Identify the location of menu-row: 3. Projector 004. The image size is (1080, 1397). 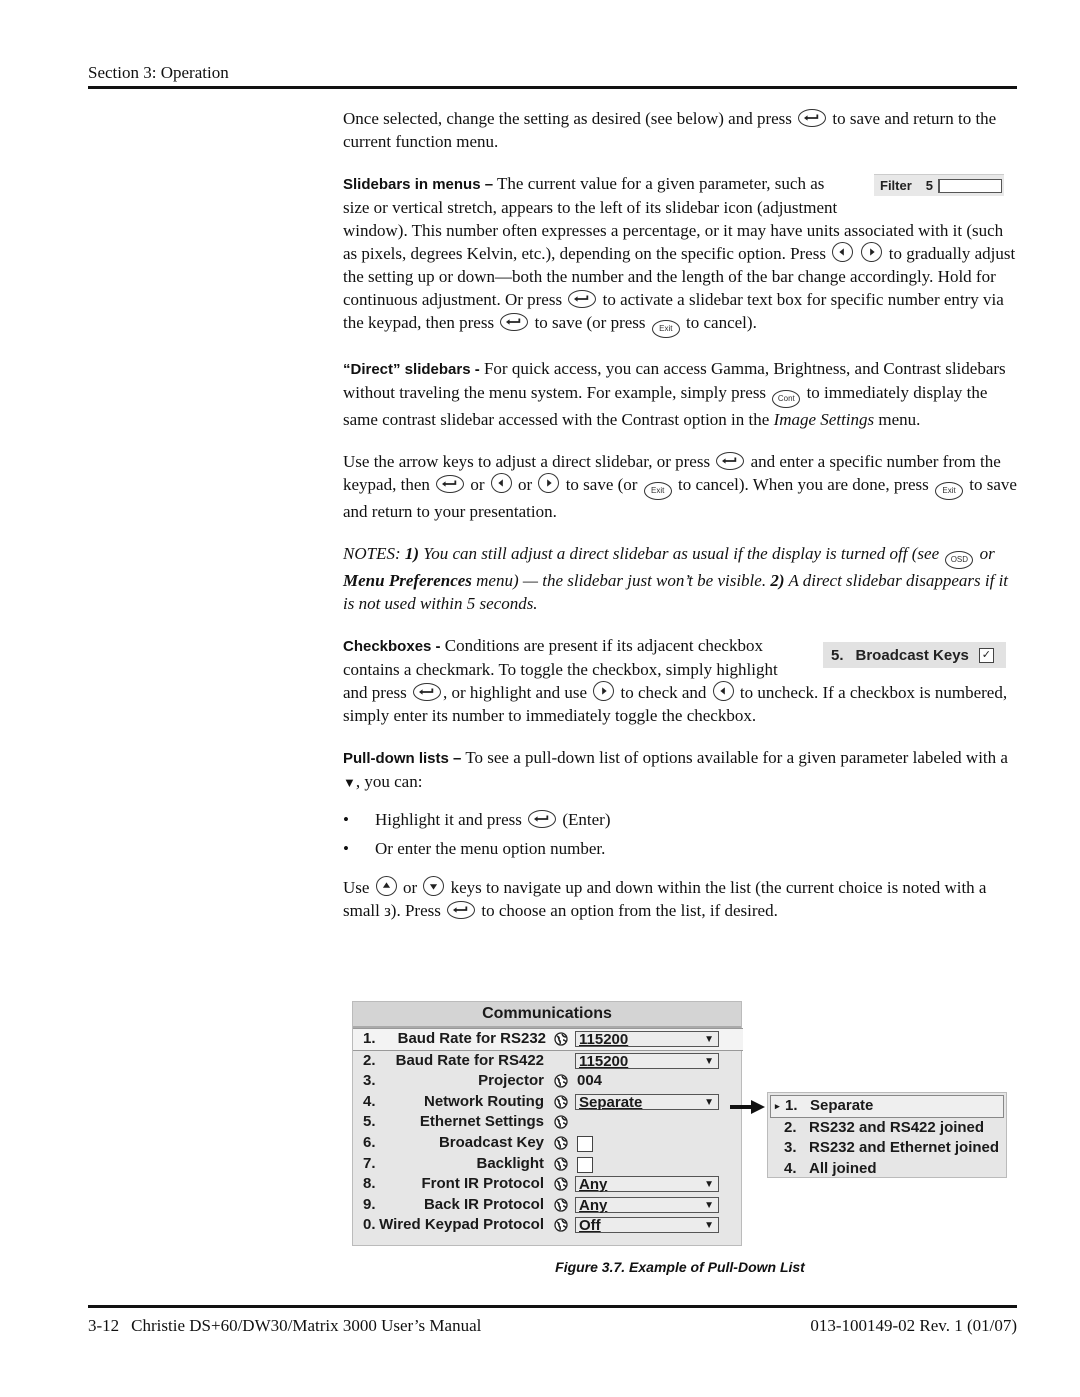
(547, 1081).